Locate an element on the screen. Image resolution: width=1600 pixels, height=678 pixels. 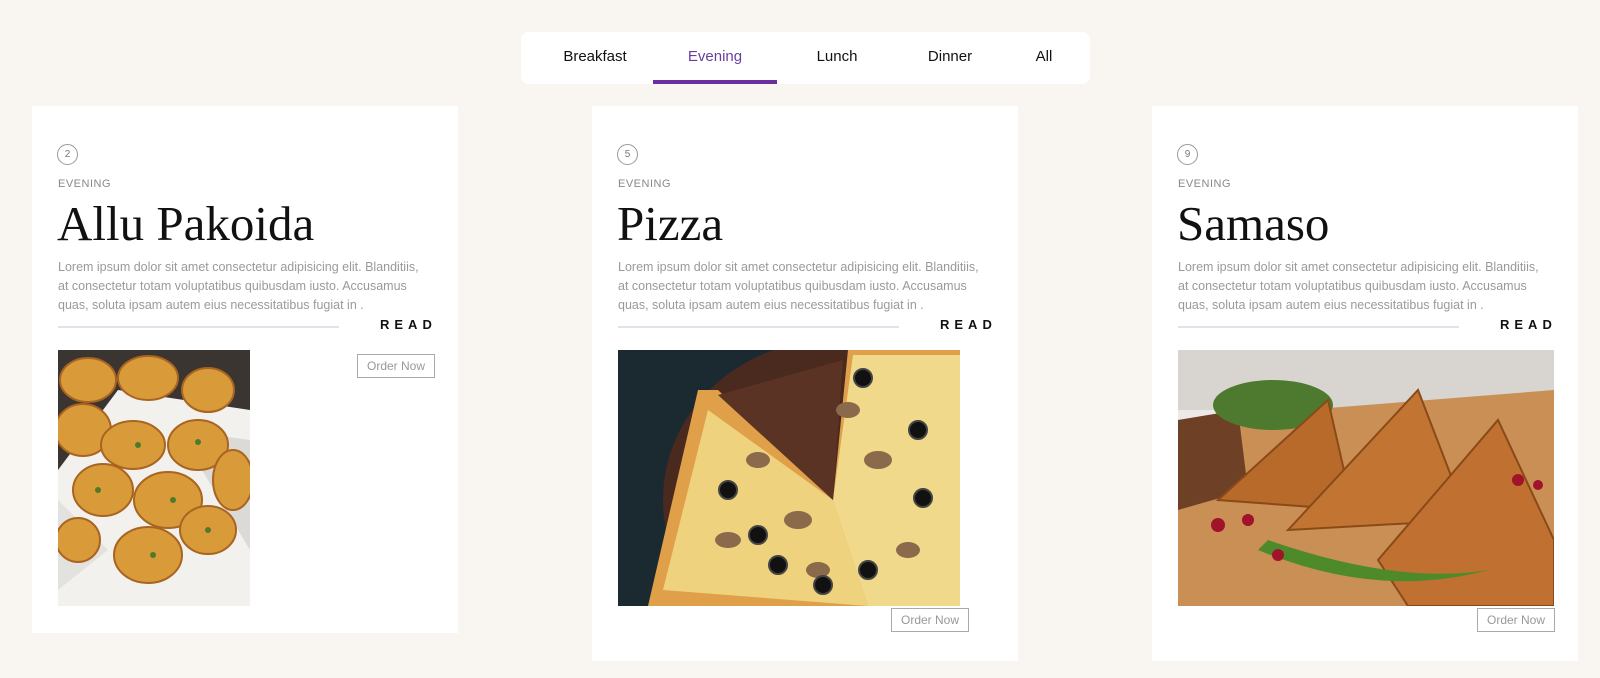
item-title: Samaso is located at coordinates (1253, 223).